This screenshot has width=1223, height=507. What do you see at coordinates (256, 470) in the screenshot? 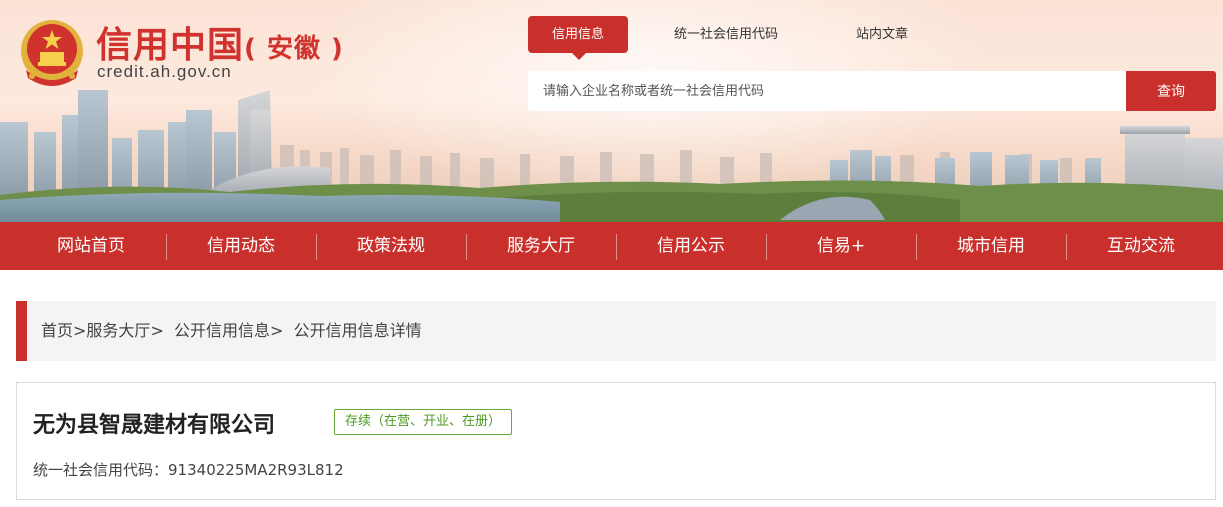
I see `credit-code-value: 91340225MA2R93L812` at bounding box center [256, 470].